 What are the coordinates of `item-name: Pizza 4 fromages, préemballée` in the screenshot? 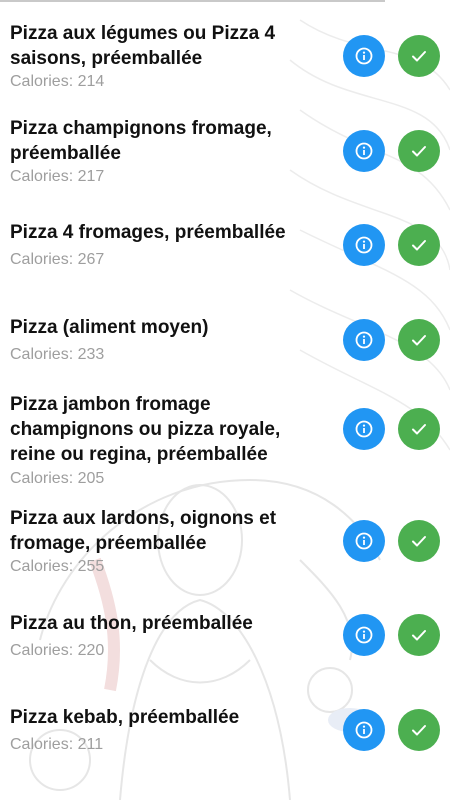 It's located at (148, 232).